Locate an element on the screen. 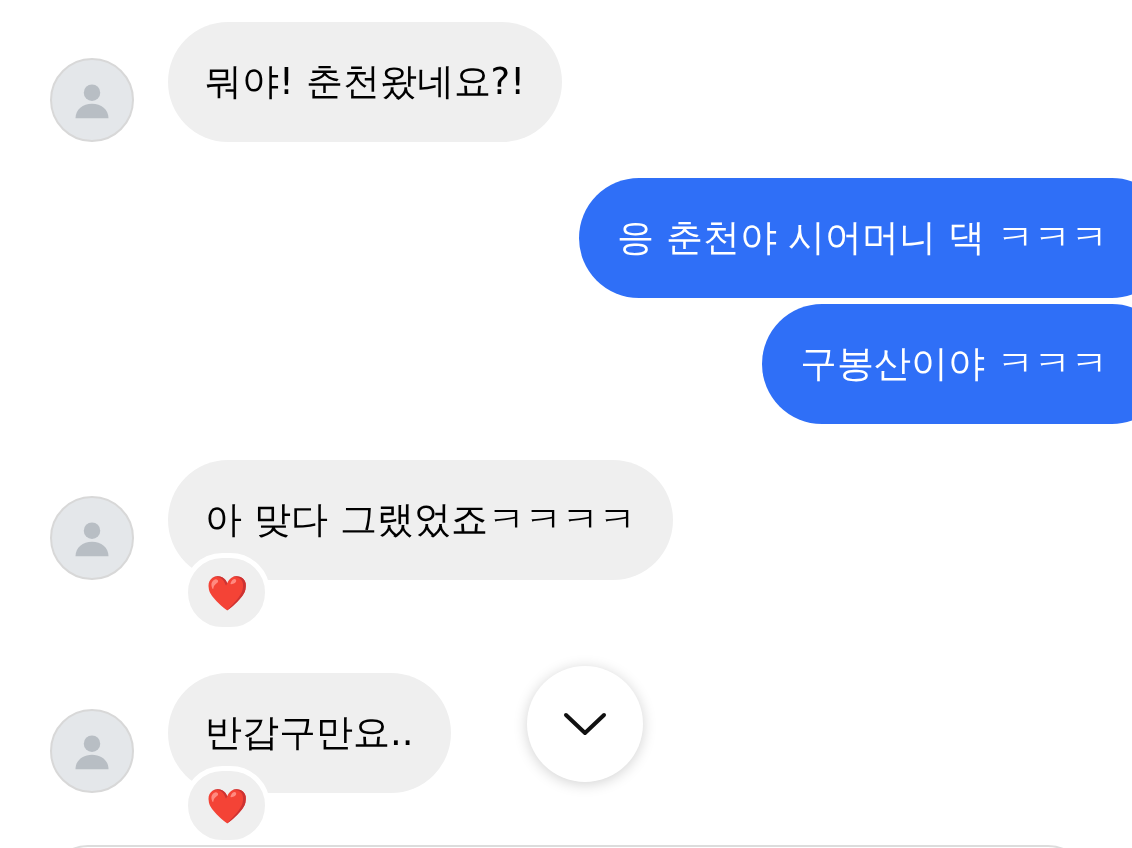 The height and width of the screenshot is (848, 1132). message-bubble: 구봉산이야 ㅋㅋㅋ is located at coordinates (947, 364).